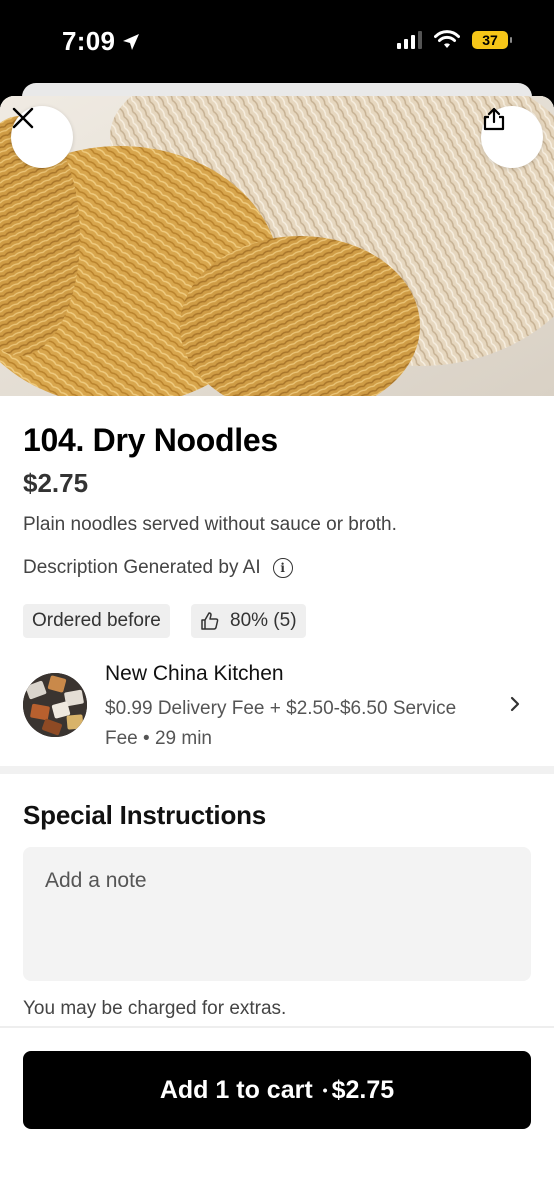 This screenshot has width=554, height=1200. Describe the element at coordinates (263, 620) in the screenshot. I see `rating-label: 80% (5)` at that location.